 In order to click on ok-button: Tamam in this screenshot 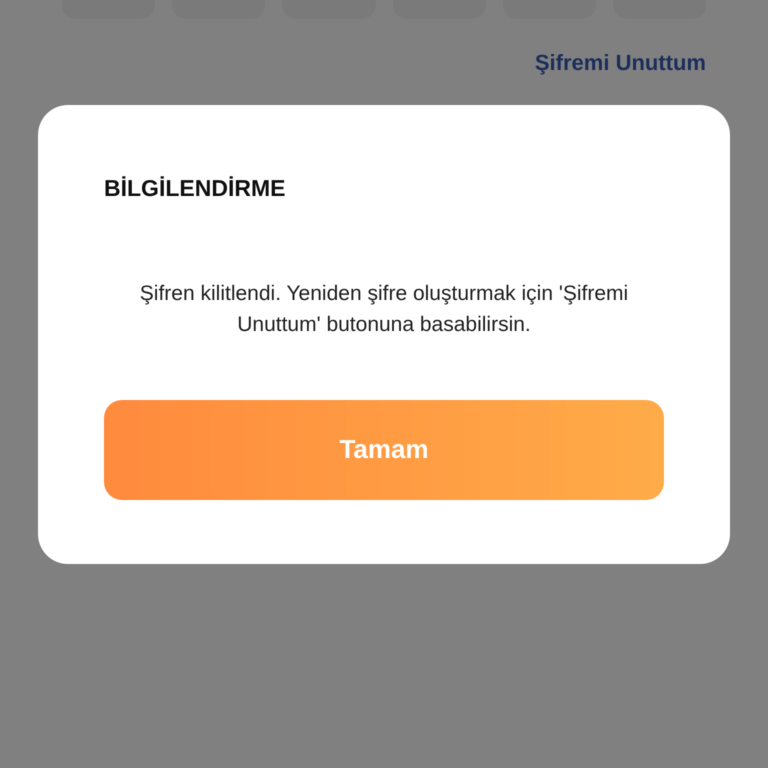, I will do `click(384, 450)`.